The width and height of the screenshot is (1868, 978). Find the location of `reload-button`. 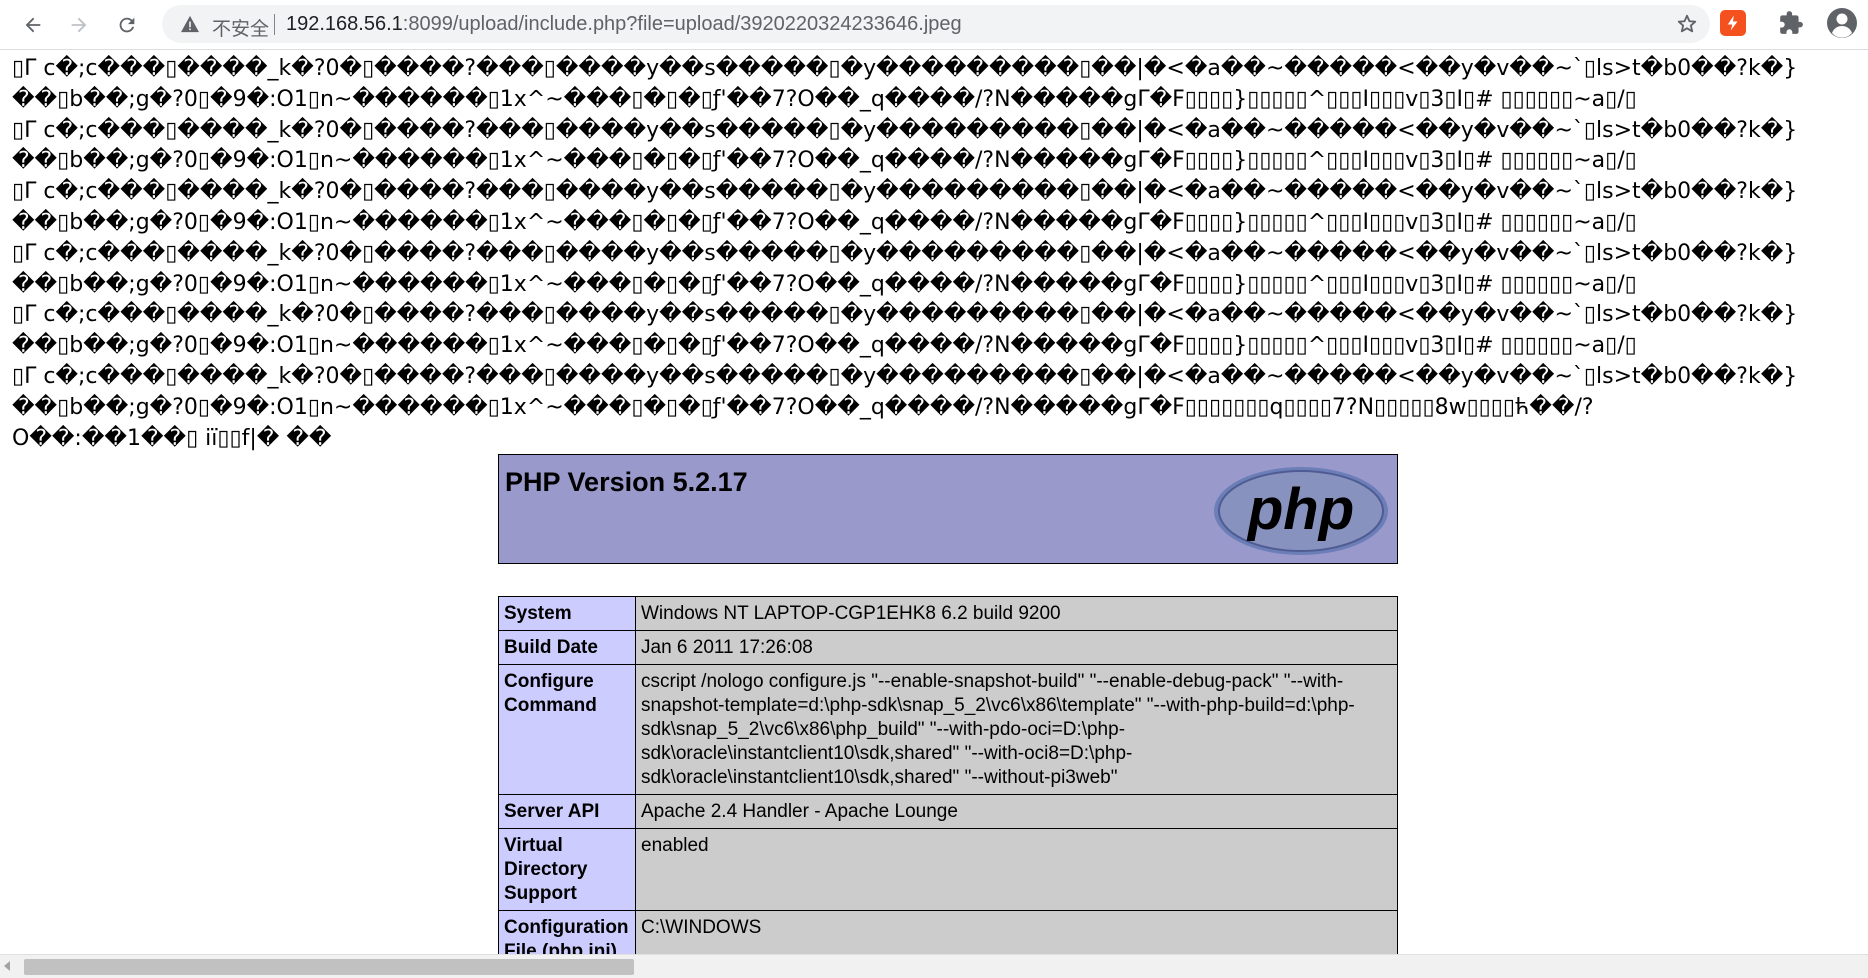

reload-button is located at coordinates (127, 25).